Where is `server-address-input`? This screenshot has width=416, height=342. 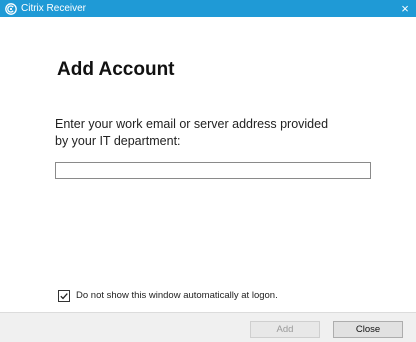 server-address-input is located at coordinates (213, 170).